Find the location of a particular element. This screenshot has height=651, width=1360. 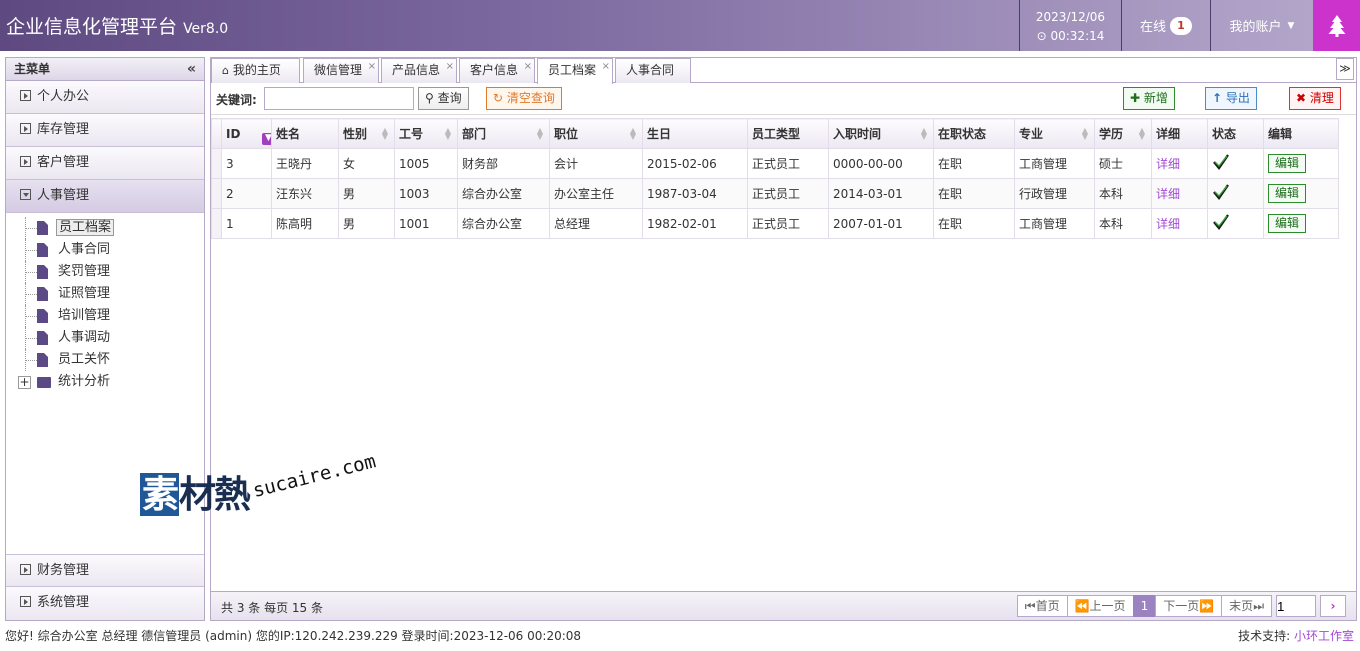

column-header-id: ID ▼ is located at coordinates (246, 133).